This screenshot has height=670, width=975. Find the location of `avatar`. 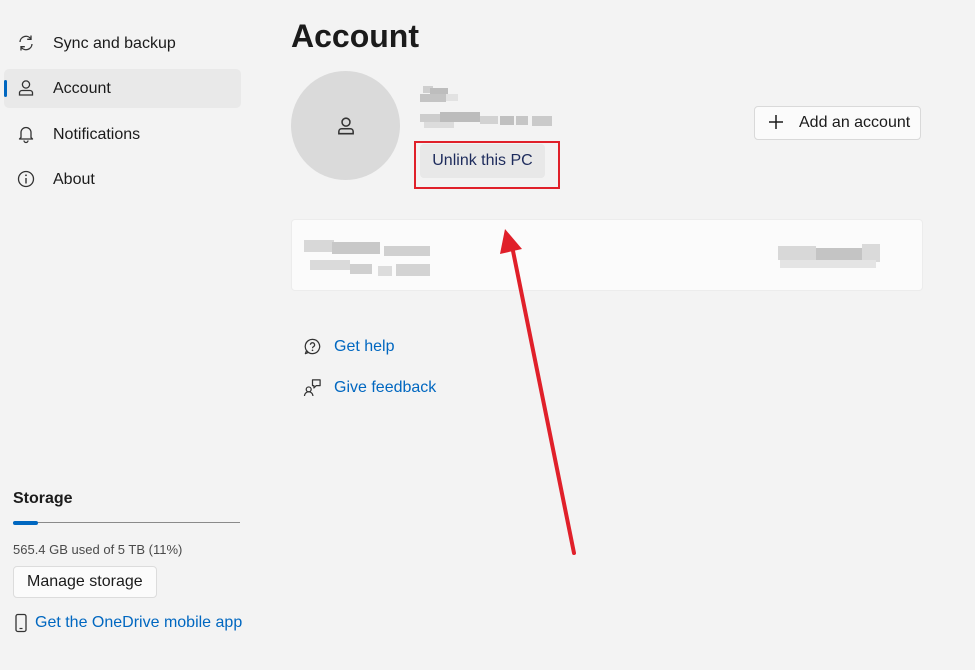

avatar is located at coordinates (345, 125).